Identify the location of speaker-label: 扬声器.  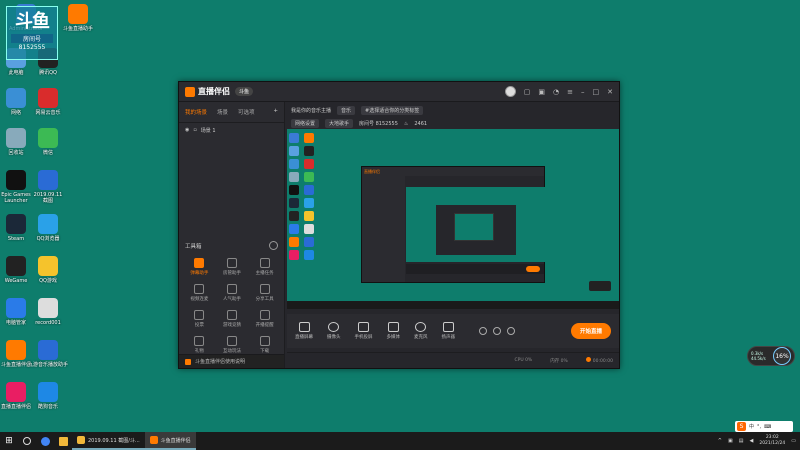
(448, 337).